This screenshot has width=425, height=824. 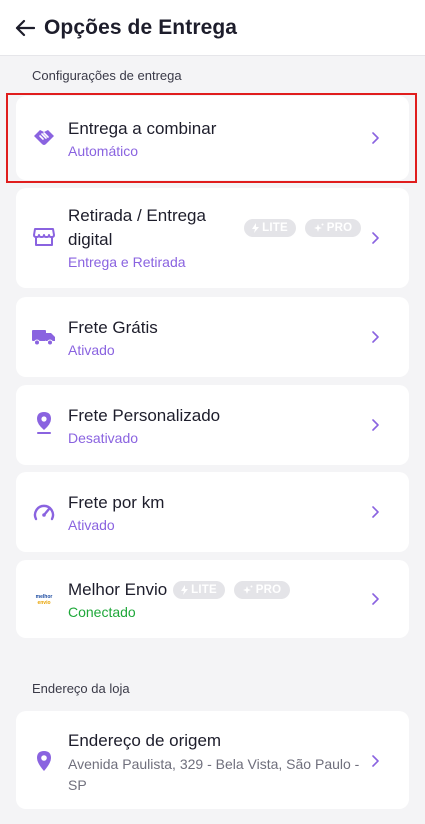 I want to click on option-title: Frete Grátis, so click(x=113, y=327).